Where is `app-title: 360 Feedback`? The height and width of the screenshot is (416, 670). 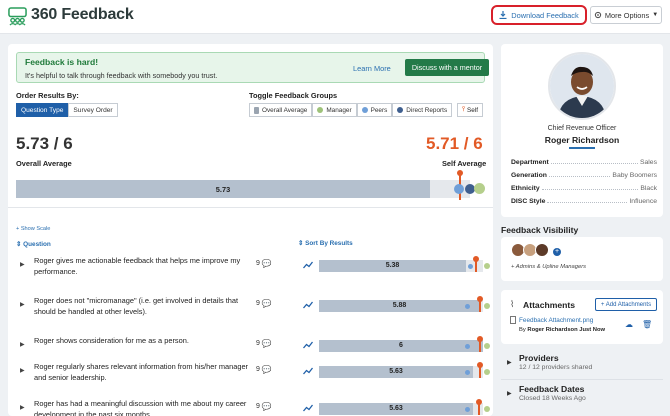
app-title: 360 Feedback is located at coordinates (82, 14).